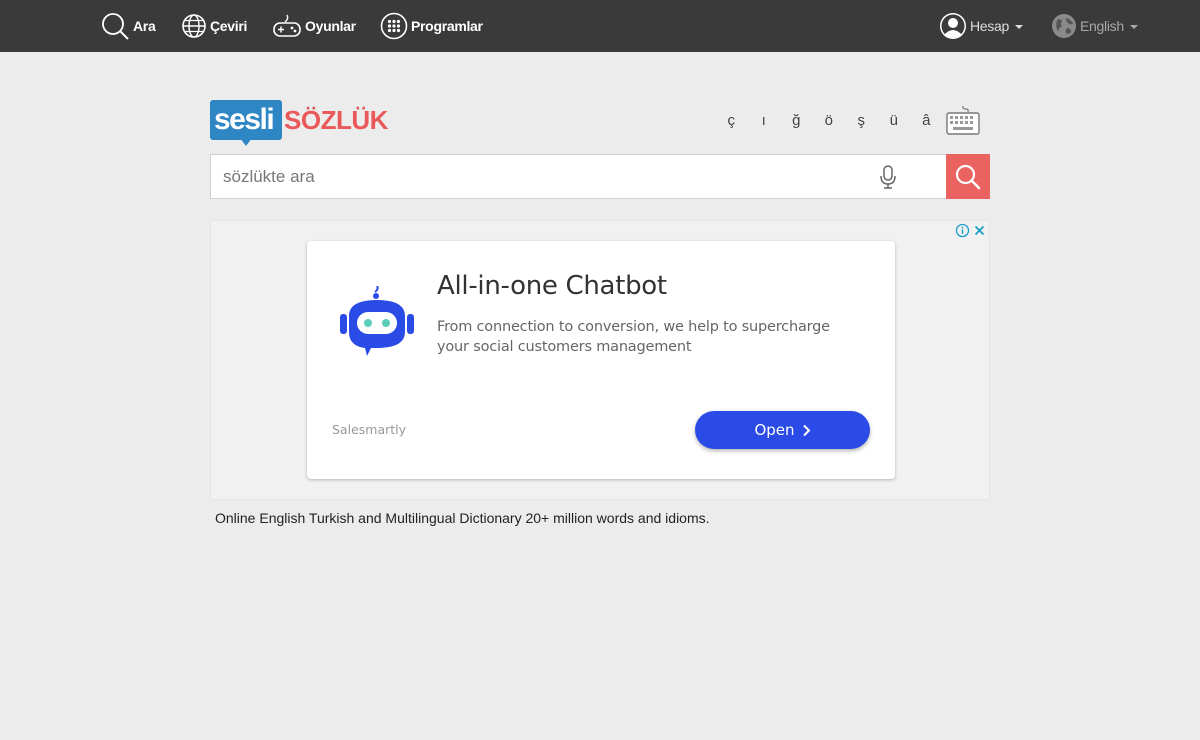 The height and width of the screenshot is (740, 1200). What do you see at coordinates (861, 120) in the screenshot?
I see `char-button: ş` at bounding box center [861, 120].